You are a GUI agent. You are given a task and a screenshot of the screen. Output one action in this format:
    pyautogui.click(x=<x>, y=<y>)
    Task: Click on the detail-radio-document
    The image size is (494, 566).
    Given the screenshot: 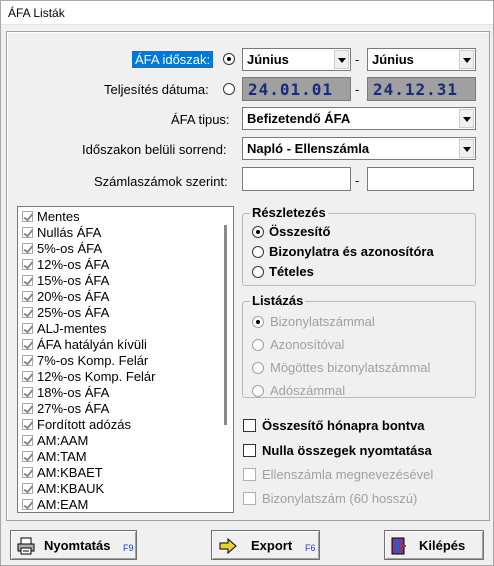 What is the action you would take?
    pyautogui.click(x=258, y=252)
    